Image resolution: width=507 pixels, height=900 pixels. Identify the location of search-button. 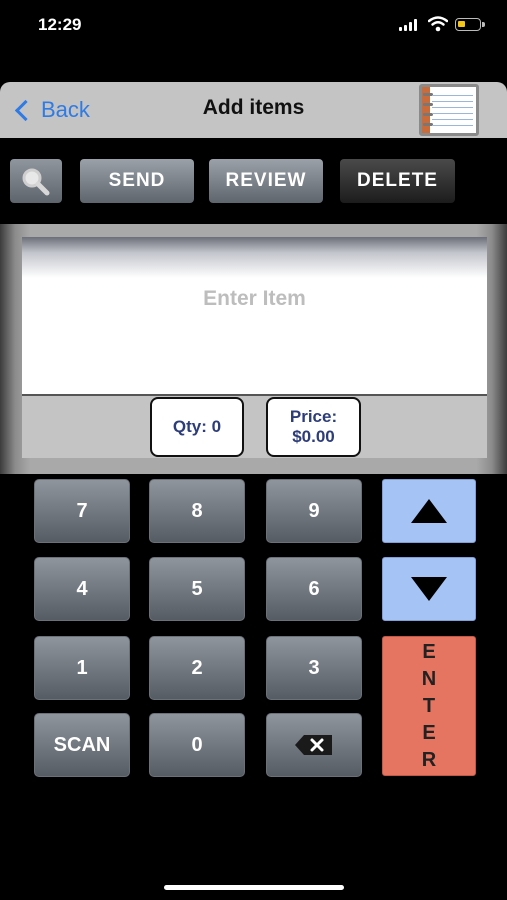
(36, 181).